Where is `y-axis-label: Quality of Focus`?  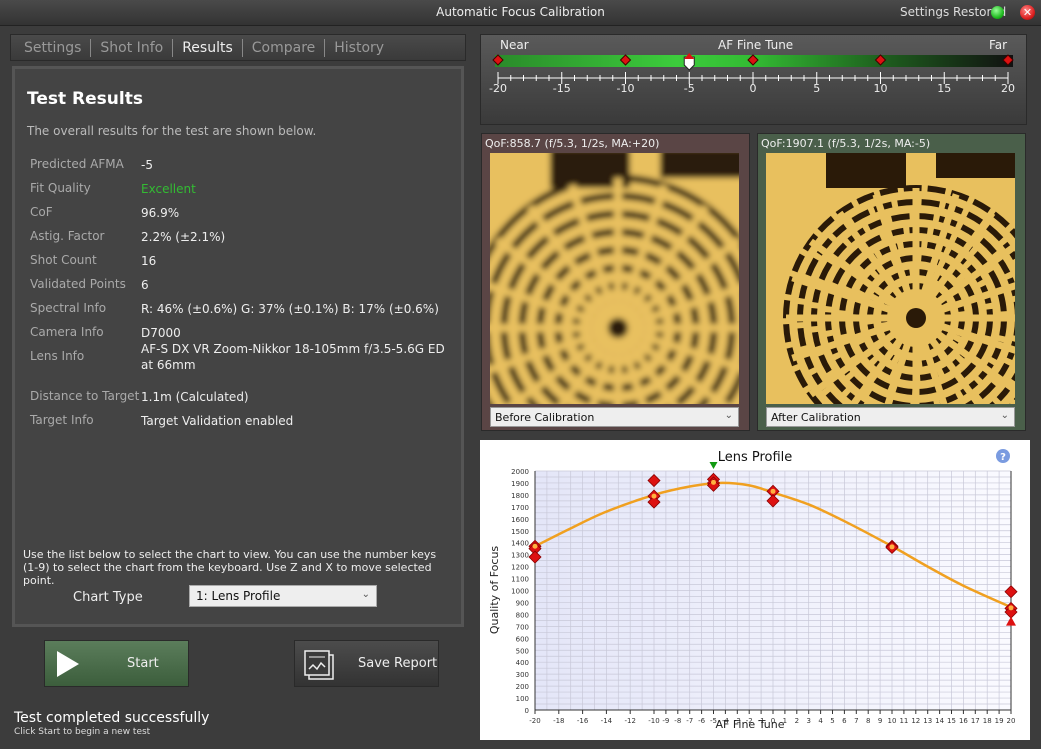 y-axis-label: Quality of Focus is located at coordinates (494, 590).